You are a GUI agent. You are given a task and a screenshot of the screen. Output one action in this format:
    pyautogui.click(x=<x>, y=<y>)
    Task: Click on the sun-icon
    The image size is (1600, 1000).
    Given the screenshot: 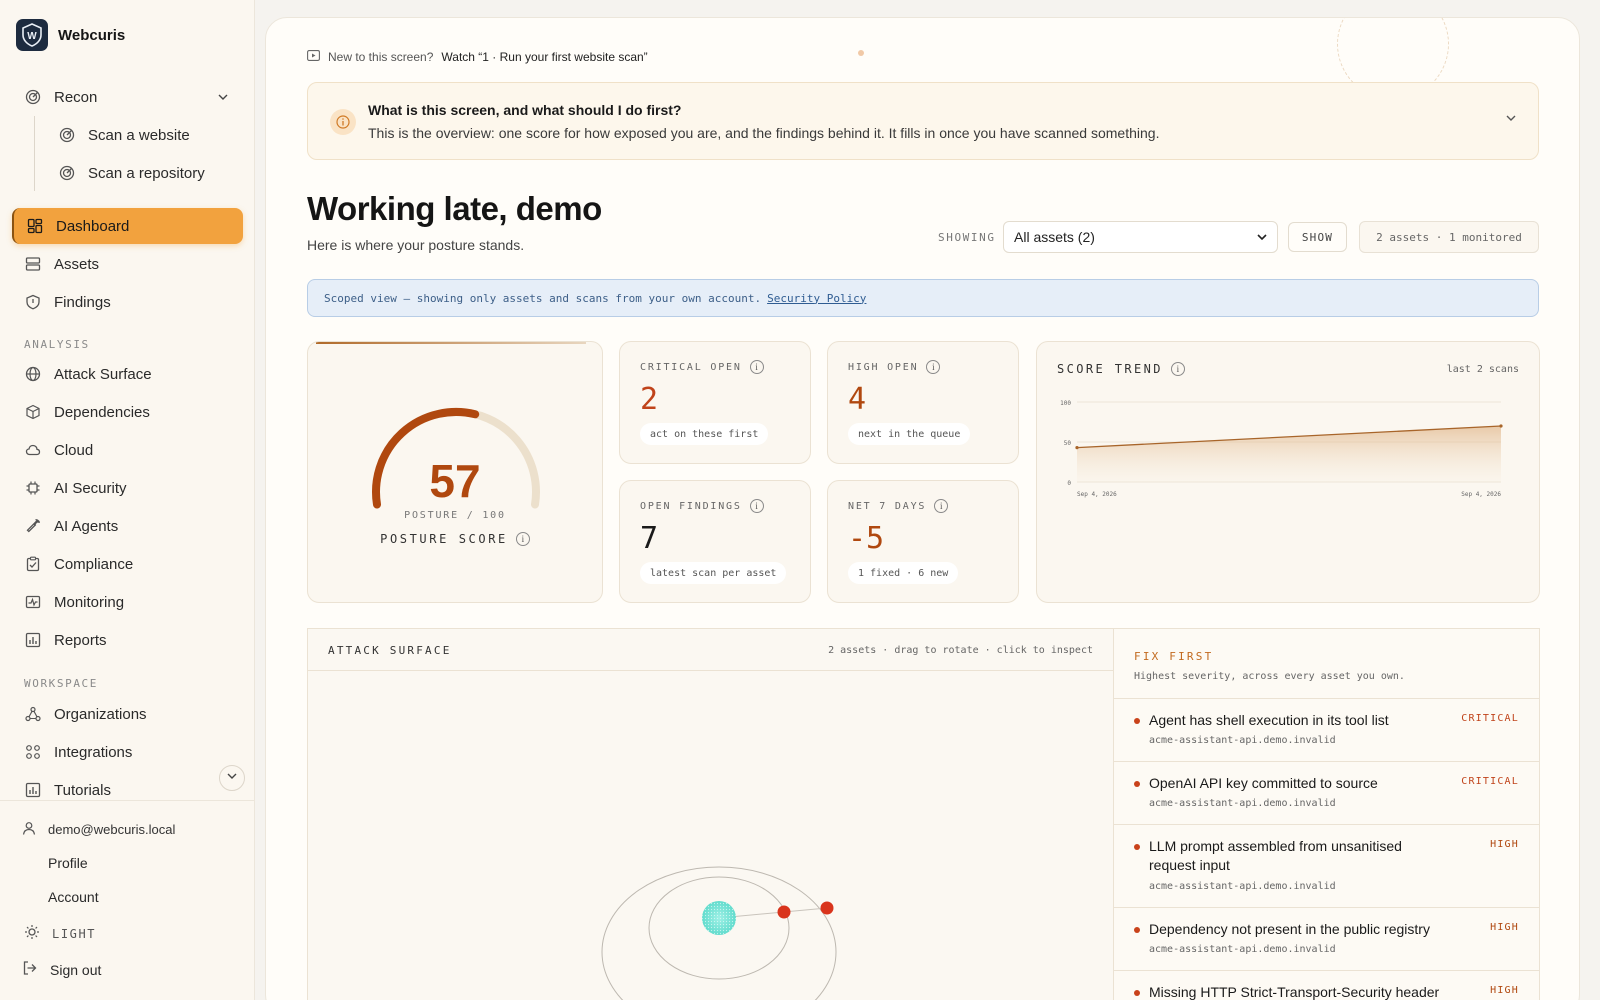 What is the action you would take?
    pyautogui.click(x=32, y=933)
    